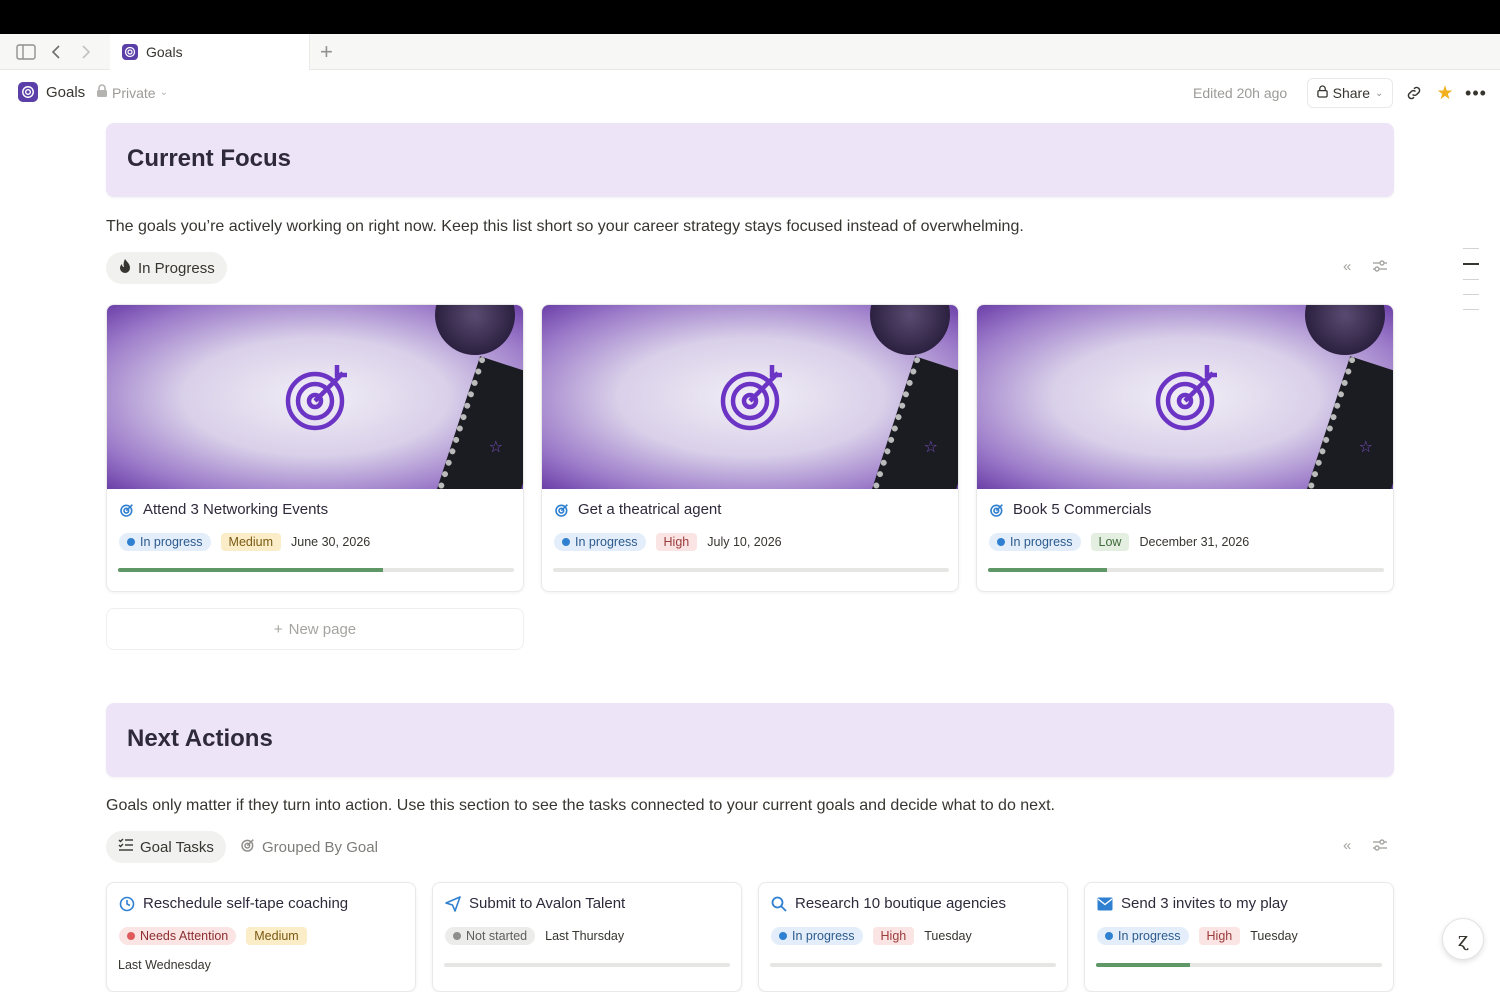 This screenshot has width=1500, height=992. I want to click on send-icon, so click(453, 903).